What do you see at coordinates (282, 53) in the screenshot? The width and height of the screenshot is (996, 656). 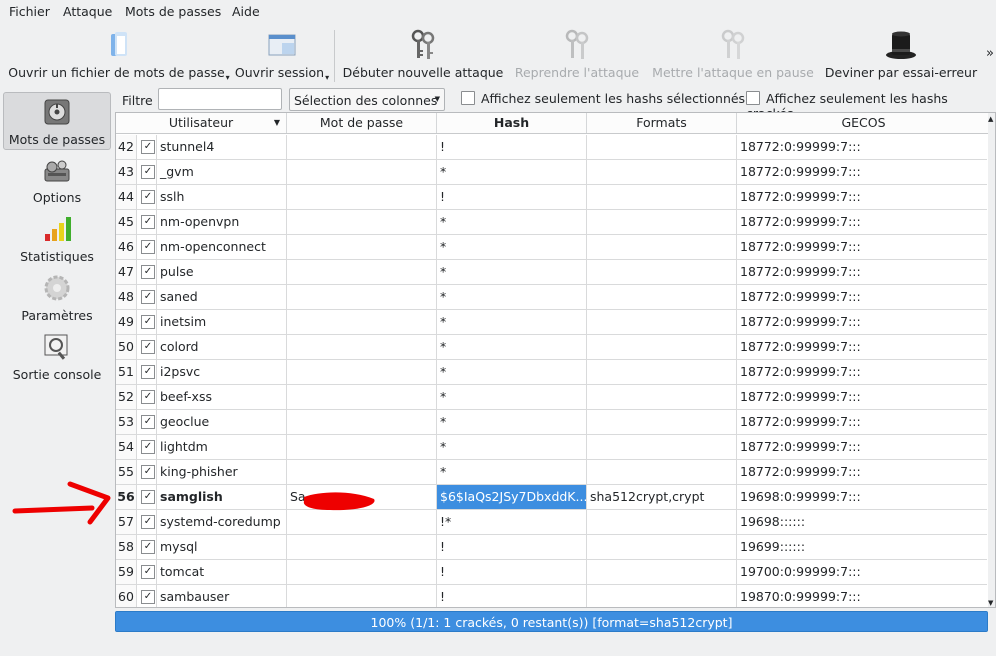 I see `open-session-button: Ouvrir session▾` at bounding box center [282, 53].